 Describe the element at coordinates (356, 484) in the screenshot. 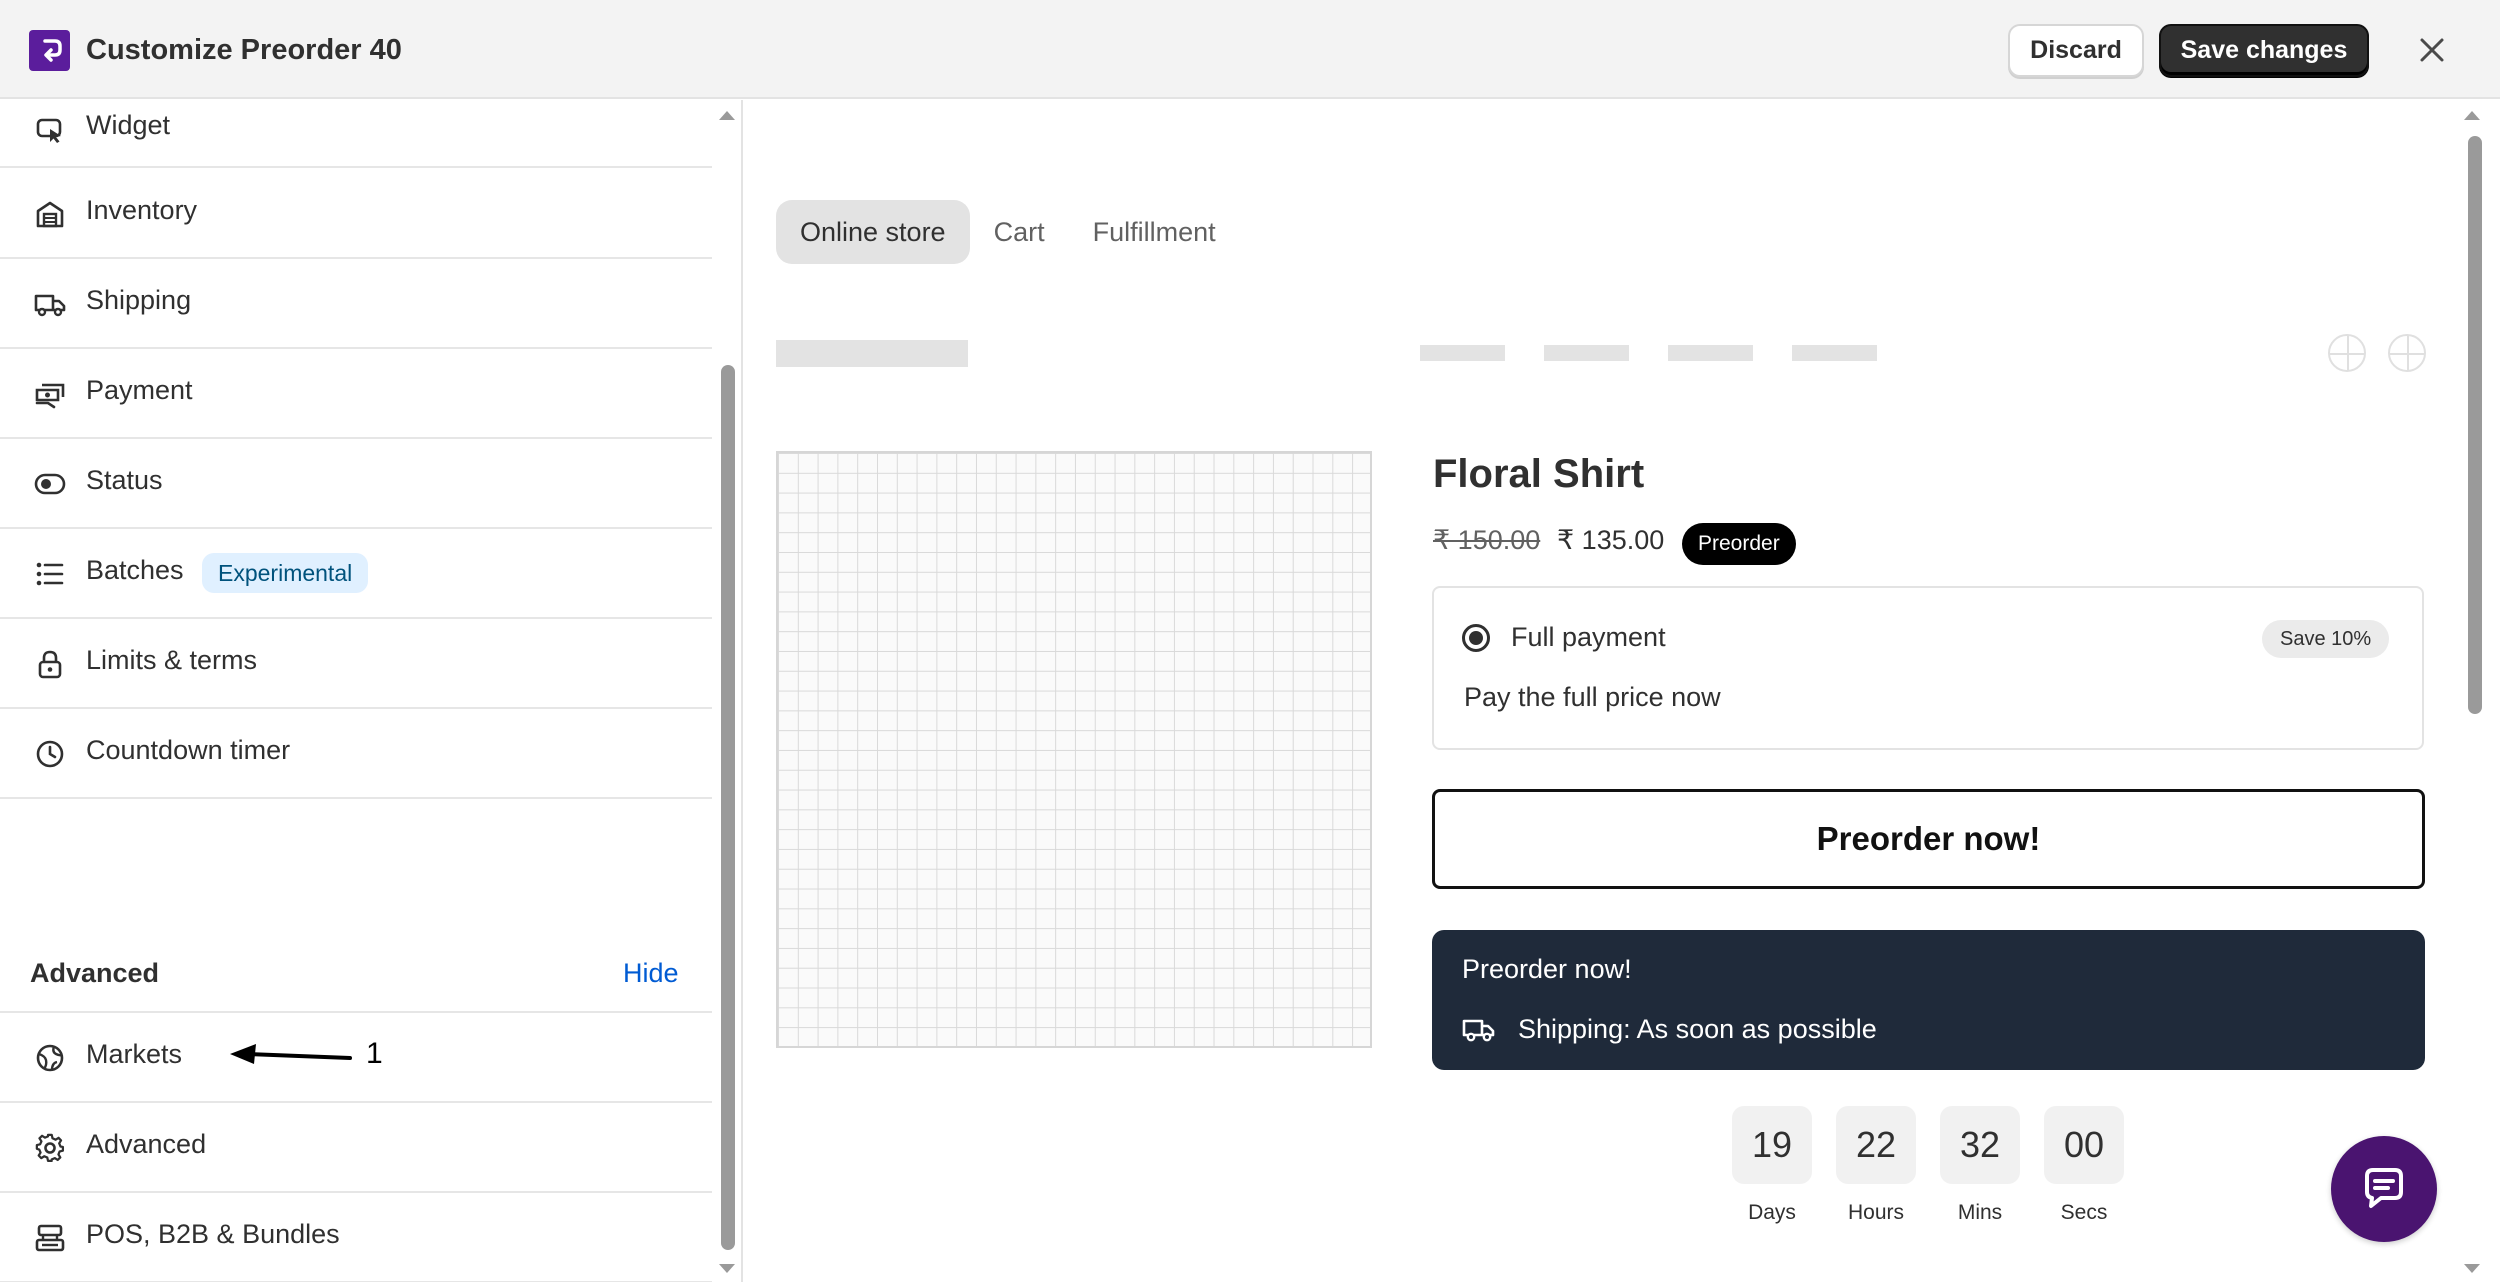

I see `sidebar-item-status: Status` at that location.